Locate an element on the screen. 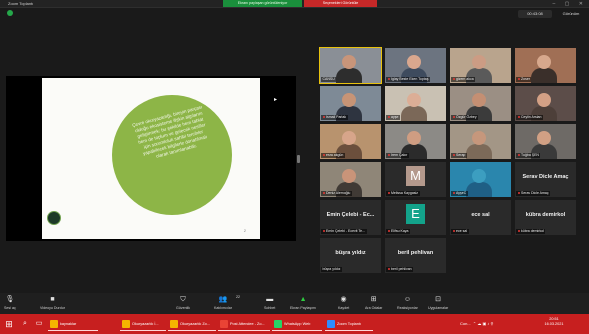 Image resolution: width=589 pixels, height=334 pixels. participant-tile: ayşe is located at coordinates (415, 103).